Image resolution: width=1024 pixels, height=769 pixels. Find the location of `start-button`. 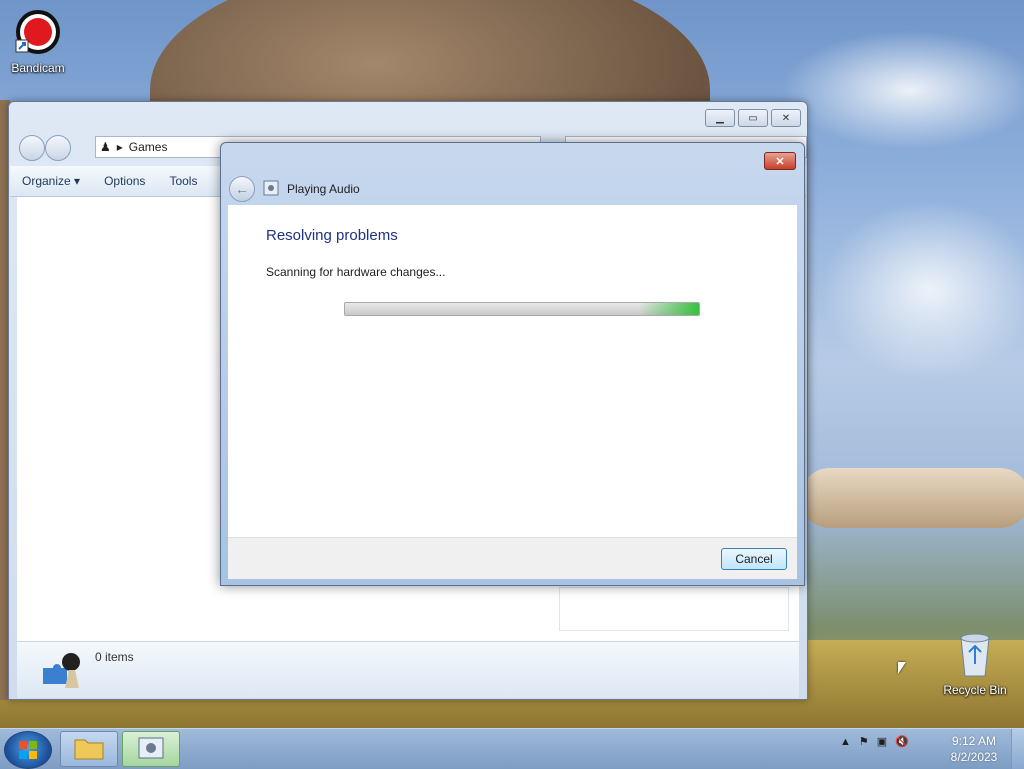

start-button is located at coordinates (28, 750).